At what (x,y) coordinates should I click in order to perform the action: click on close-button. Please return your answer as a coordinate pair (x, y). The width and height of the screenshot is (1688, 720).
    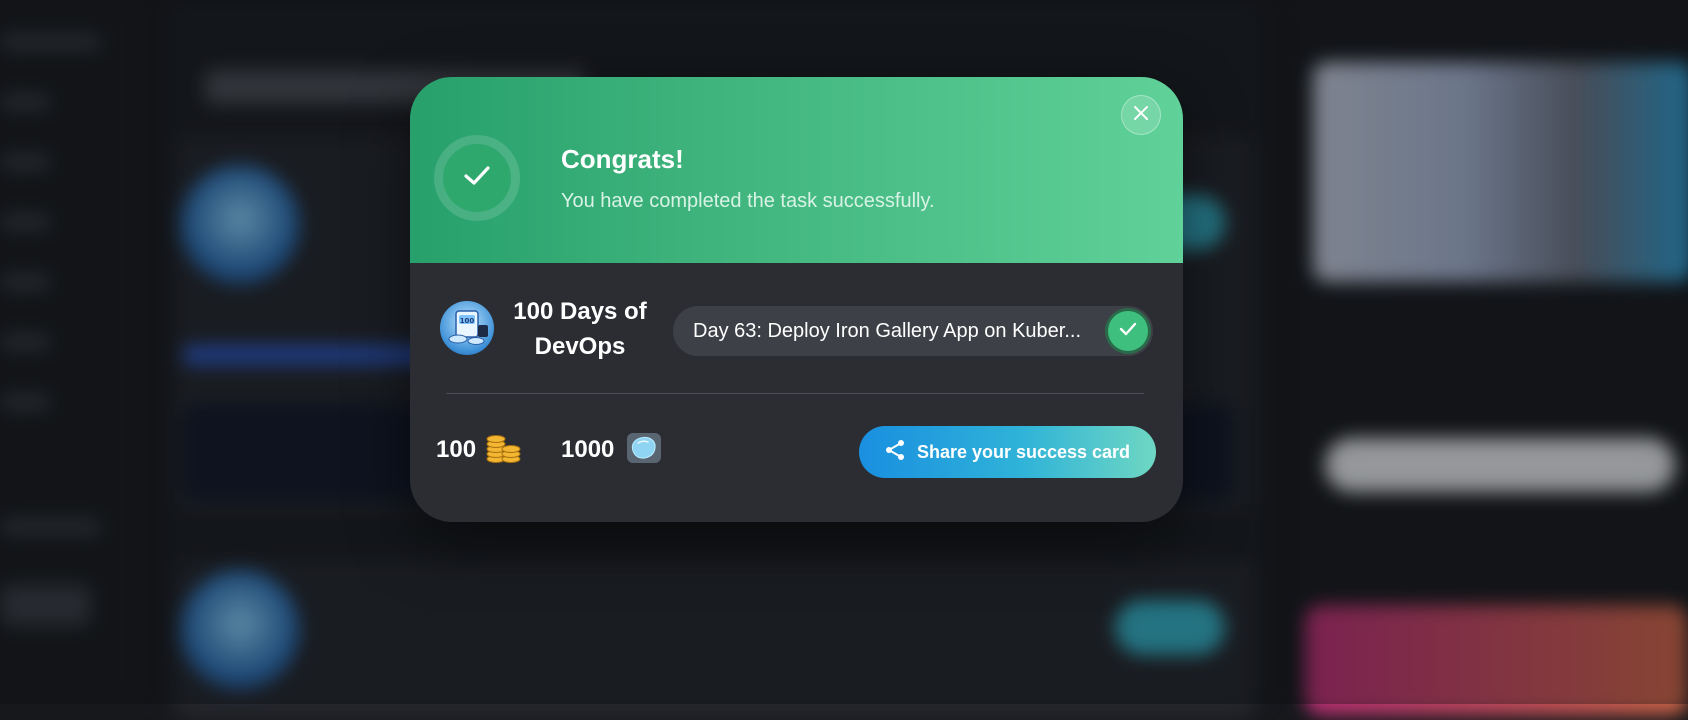
    Looking at the image, I should click on (1141, 115).